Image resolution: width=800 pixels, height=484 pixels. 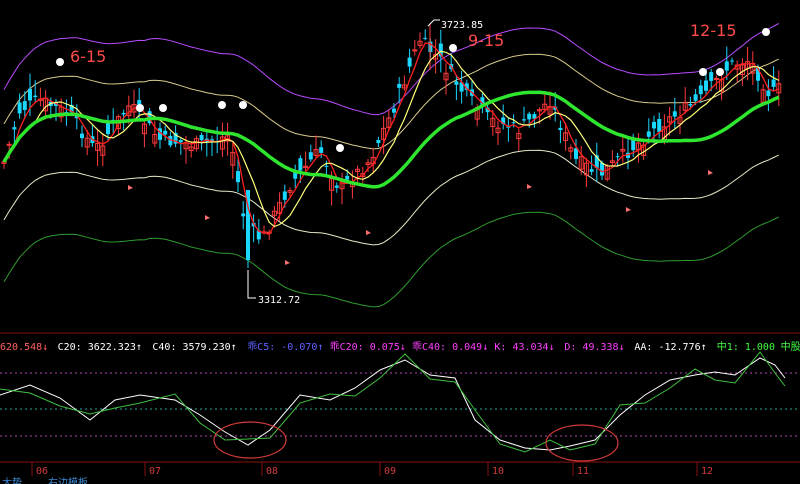 What do you see at coordinates (524, 347) in the screenshot?
I see `indicator-readout: K: 43.034↓` at bounding box center [524, 347].